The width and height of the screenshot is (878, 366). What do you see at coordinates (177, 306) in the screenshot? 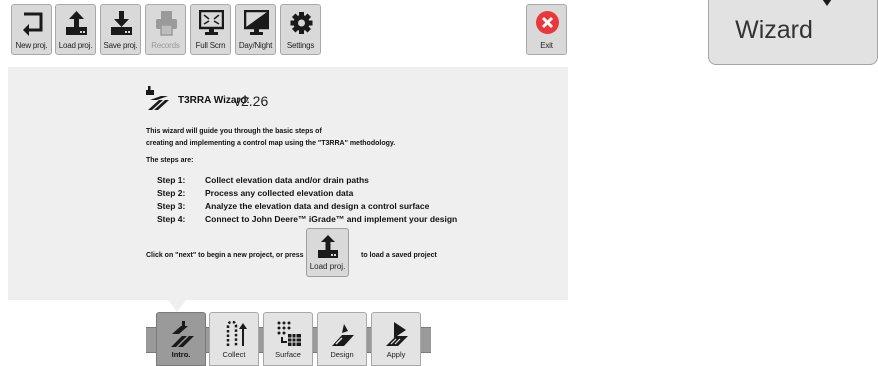
I see `active-tab-pointer` at bounding box center [177, 306].